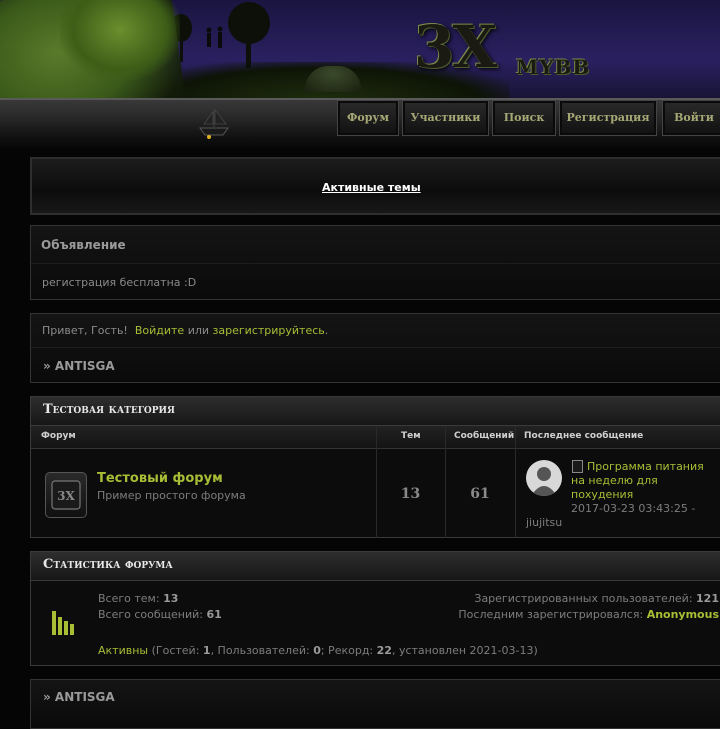  Describe the element at coordinates (206, 650) in the screenshot. I see `guests-value: 1` at that location.